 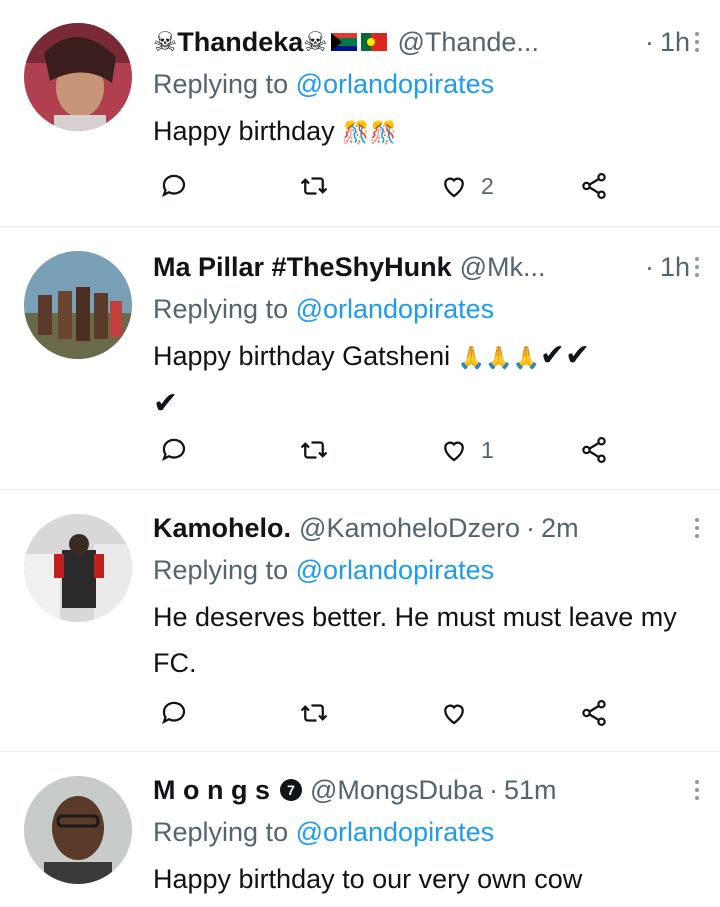 I want to click on check-mark: ✔, so click(x=166, y=403).